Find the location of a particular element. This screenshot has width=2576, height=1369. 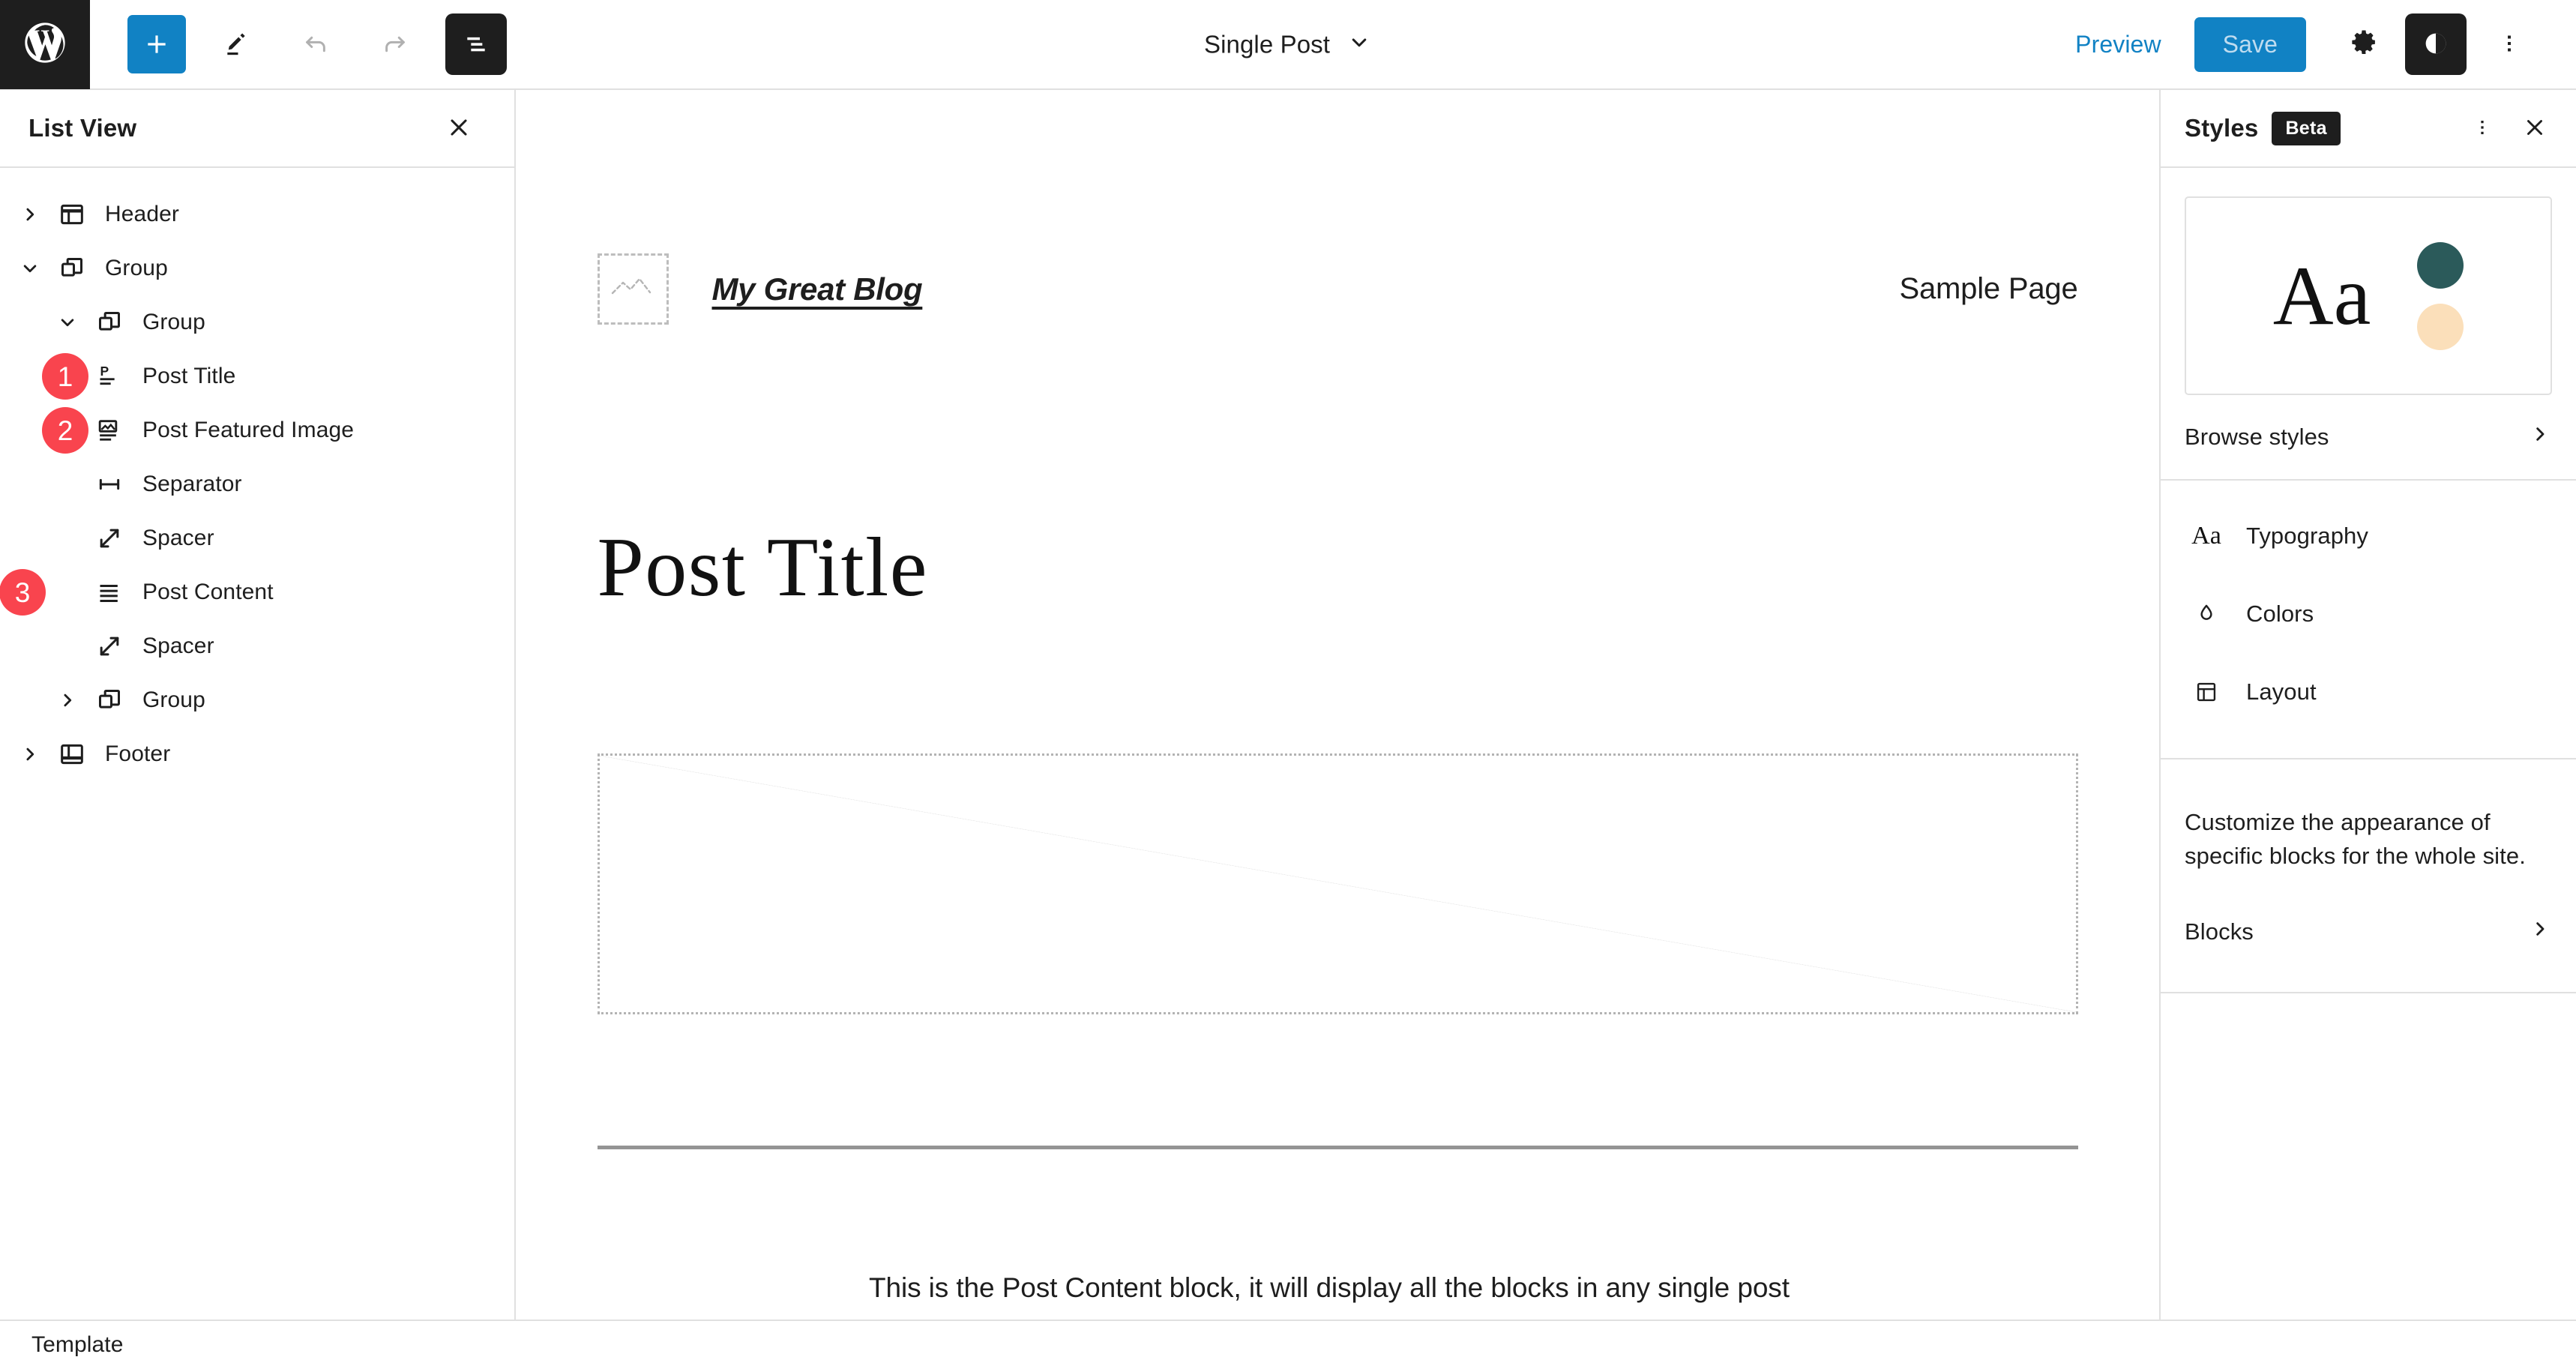

styles-preview-section: Aa Browse styles is located at coordinates (2368, 323).